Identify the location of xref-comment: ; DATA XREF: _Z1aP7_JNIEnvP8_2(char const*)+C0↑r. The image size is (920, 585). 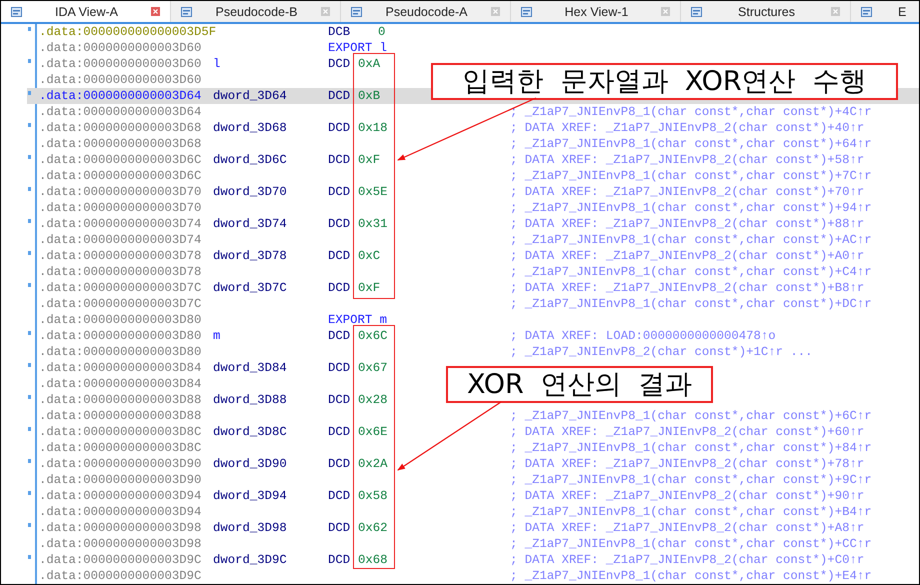
(687, 560).